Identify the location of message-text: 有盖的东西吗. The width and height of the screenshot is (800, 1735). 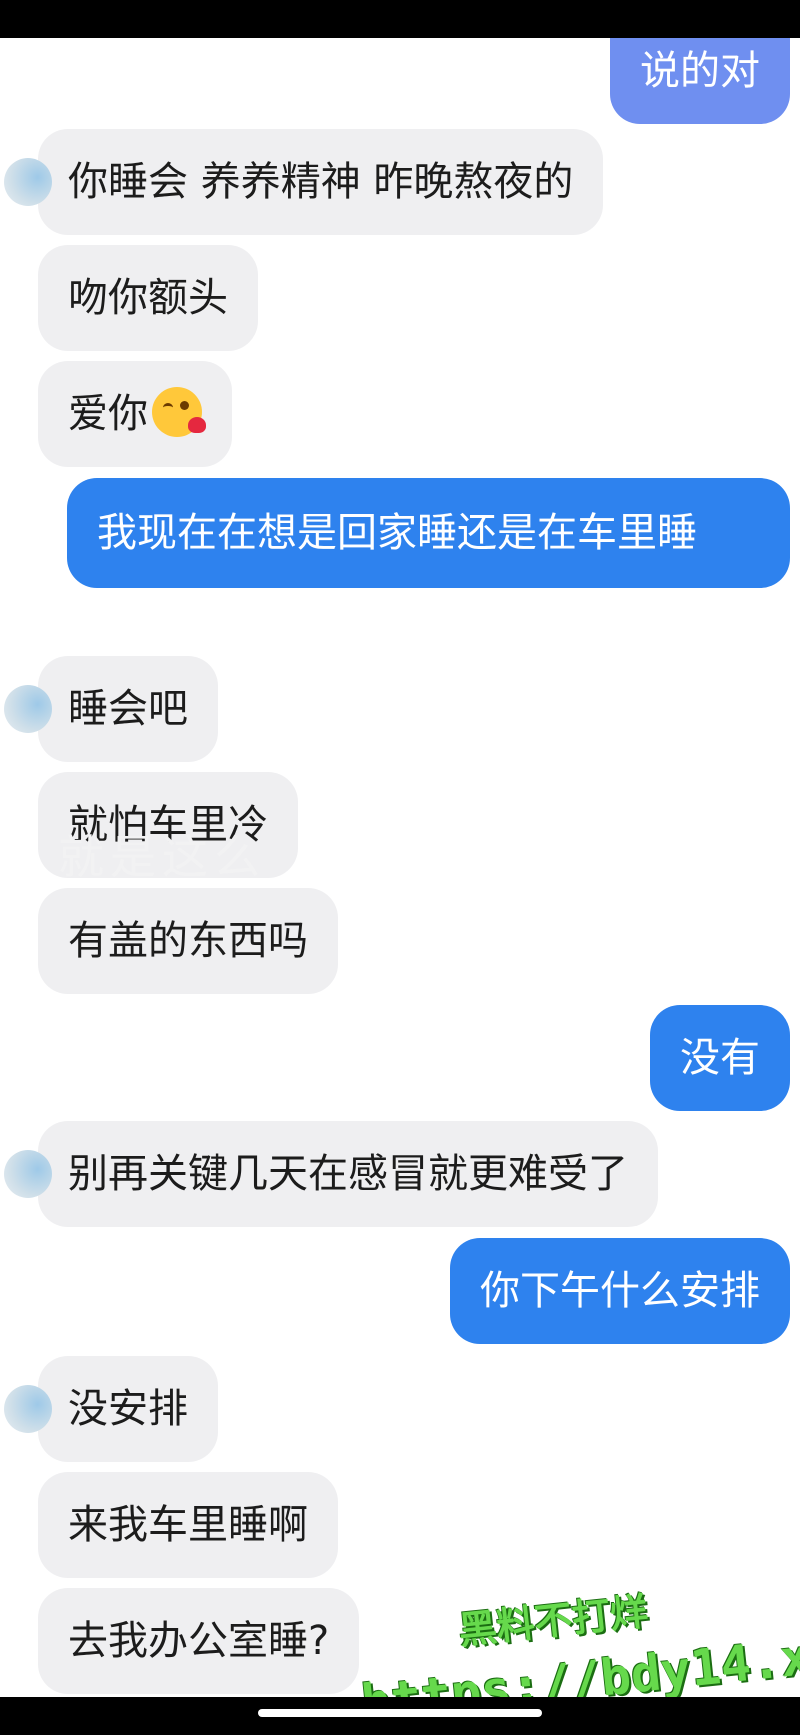
(188, 941).